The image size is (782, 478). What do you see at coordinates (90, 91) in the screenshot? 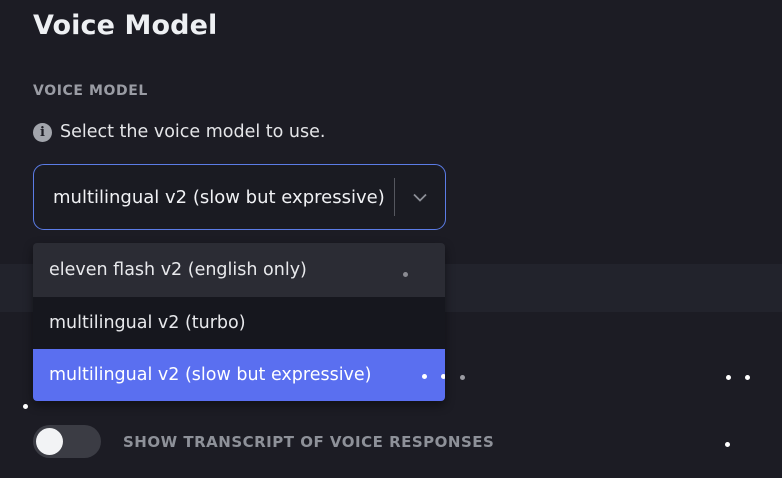
I see `voice-model-section-label: VOICE MODEL` at bounding box center [90, 91].